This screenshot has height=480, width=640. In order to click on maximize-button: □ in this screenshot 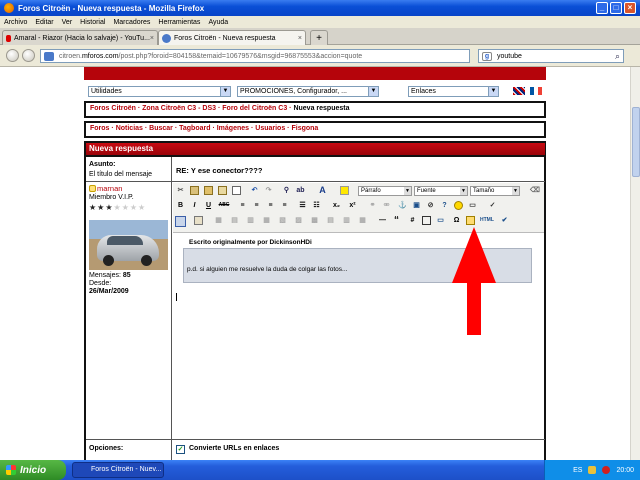, I will do `click(616, 8)`.